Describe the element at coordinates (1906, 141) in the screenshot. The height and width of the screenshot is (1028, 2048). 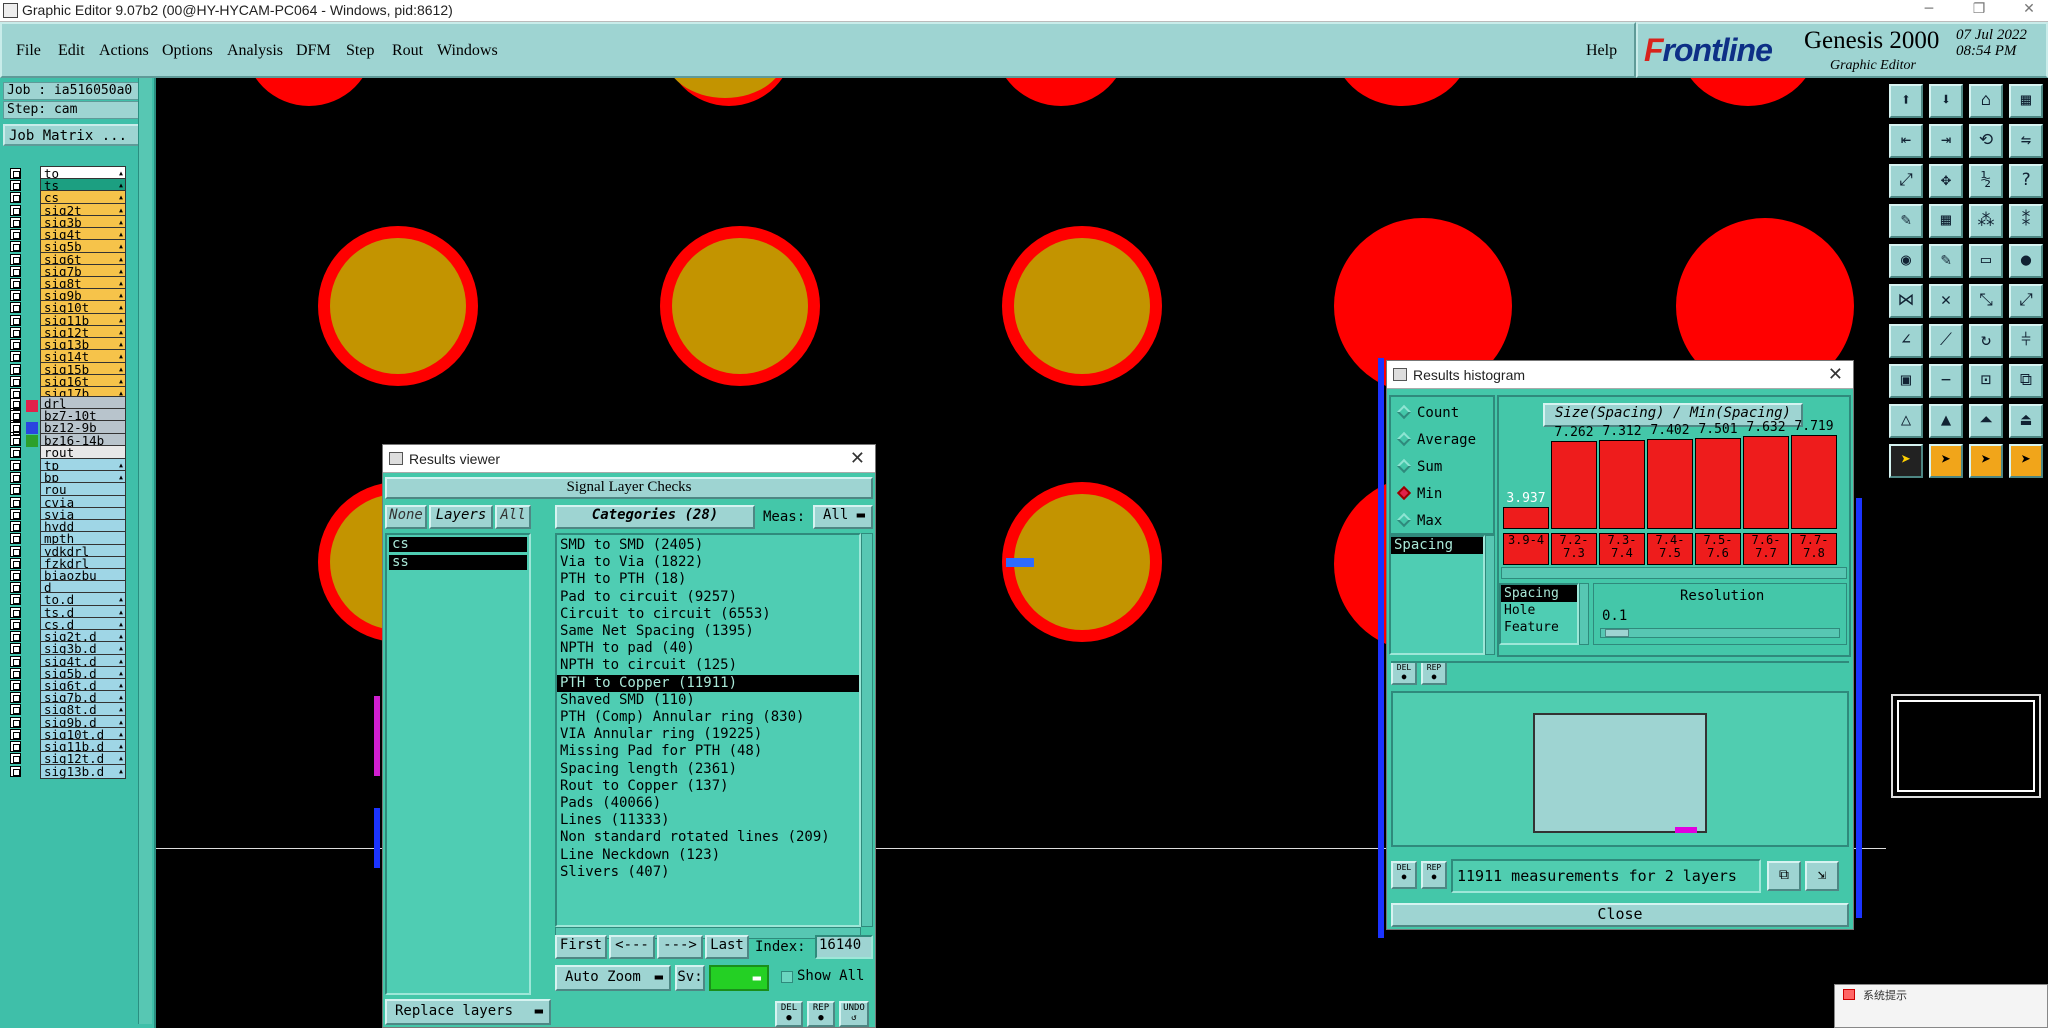
I see `move-left-icon: ⇤` at that location.